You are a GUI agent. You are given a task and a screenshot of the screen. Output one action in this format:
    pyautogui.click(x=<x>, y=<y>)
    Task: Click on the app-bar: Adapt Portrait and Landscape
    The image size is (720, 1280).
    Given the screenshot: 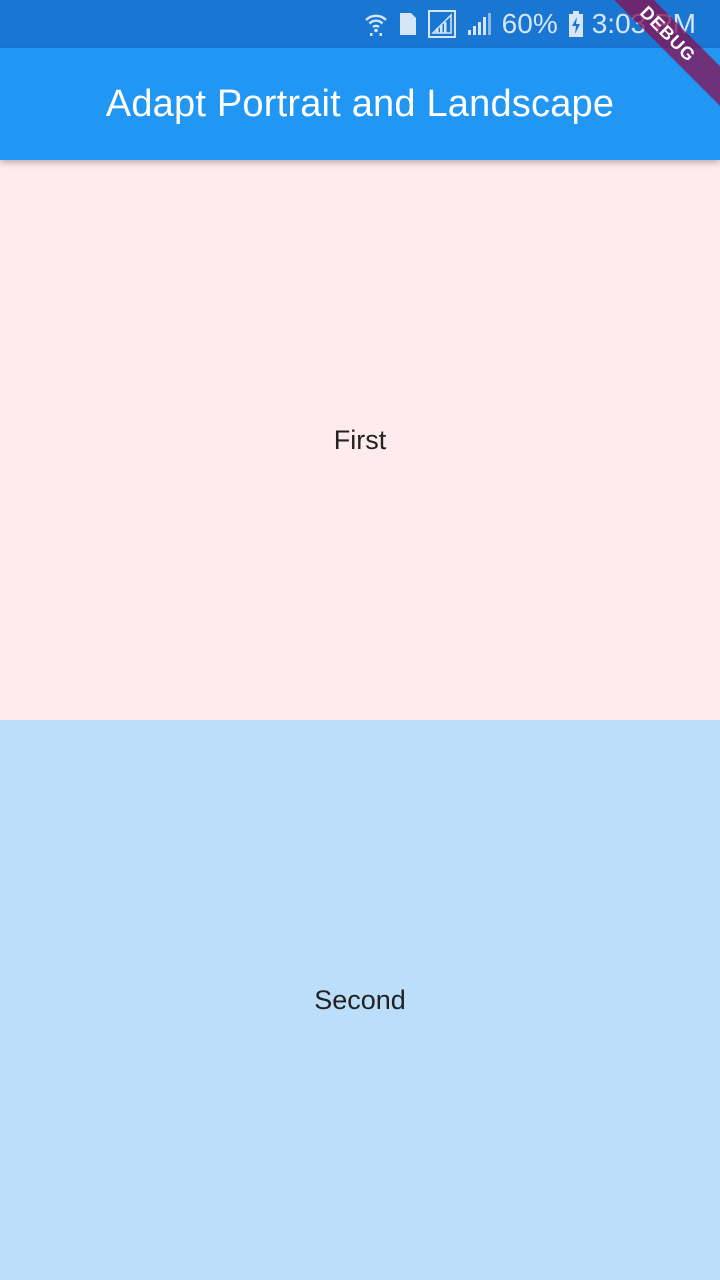 What is the action you would take?
    pyautogui.click(x=360, y=104)
    